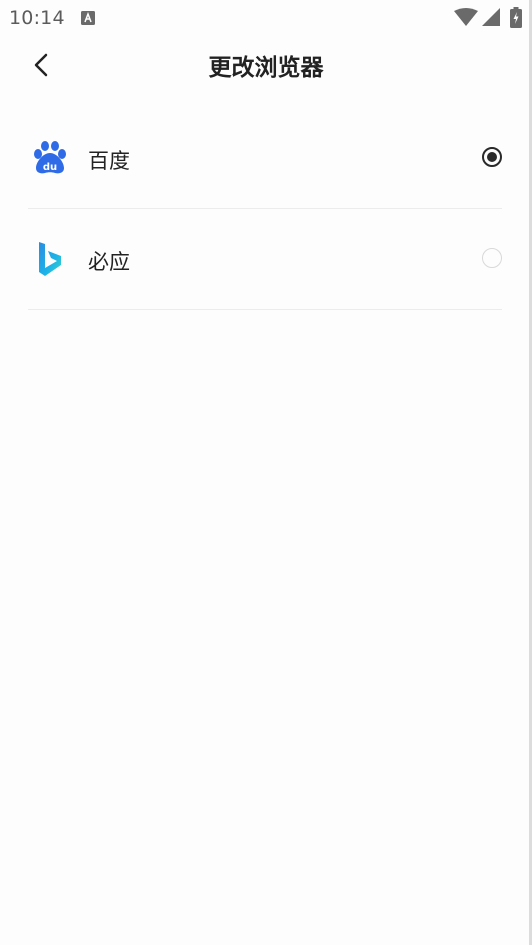 This screenshot has width=532, height=945. Describe the element at coordinates (37, 18) in the screenshot. I see `status-time: 10:14` at that location.